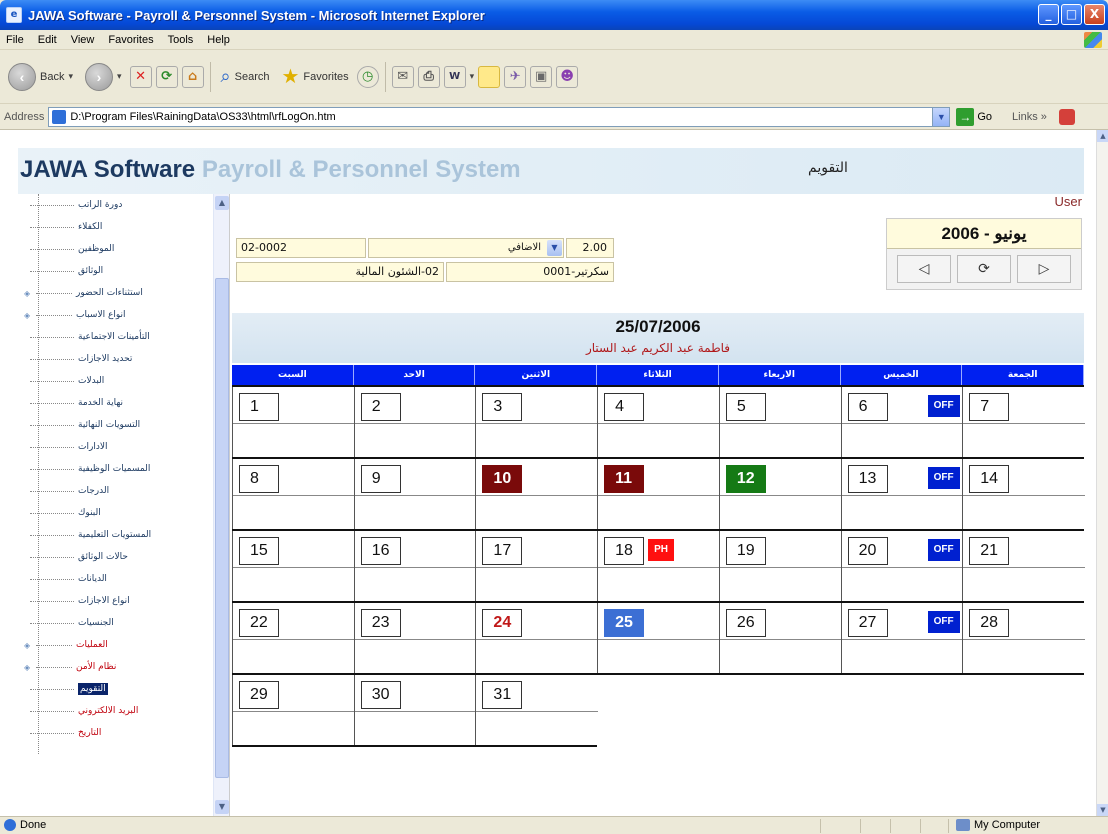 The image size is (1108, 834). I want to click on day-number: 8, so click(259, 479).